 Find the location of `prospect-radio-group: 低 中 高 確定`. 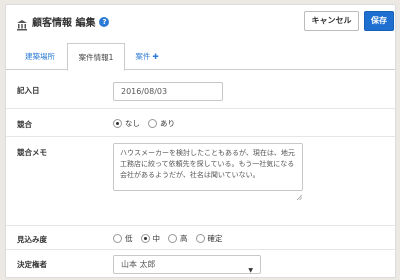

prospect-radio-group: 低 中 高 確定 is located at coordinates (172, 238).